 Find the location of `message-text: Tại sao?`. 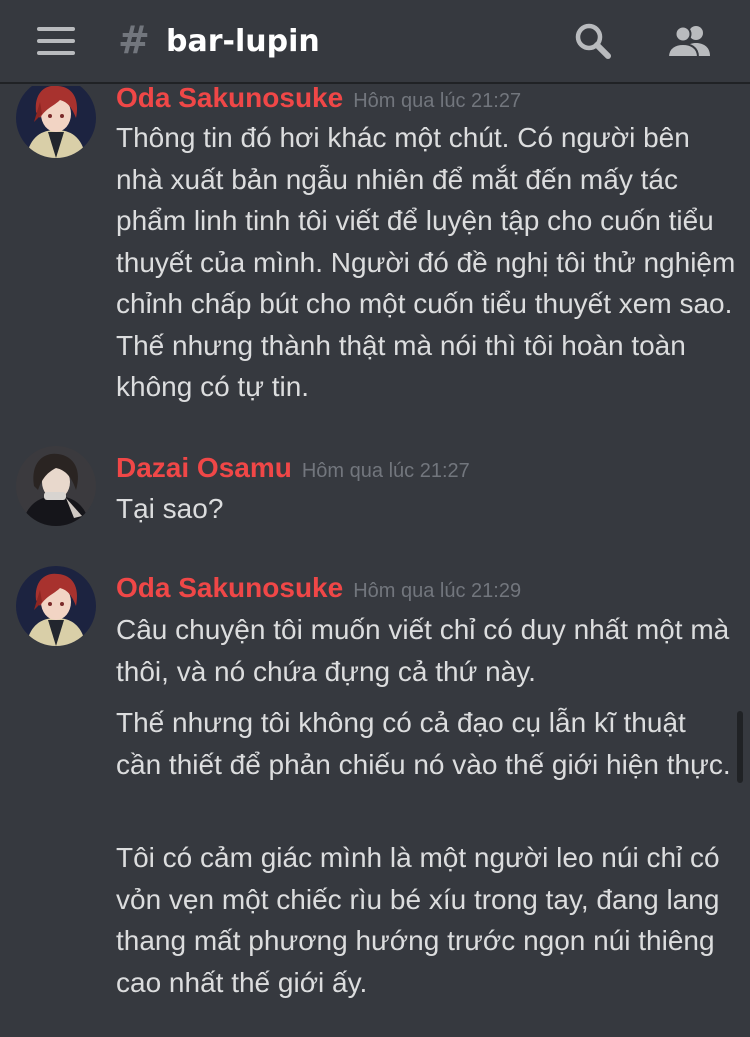

message-text: Tại sao? is located at coordinates (170, 508).